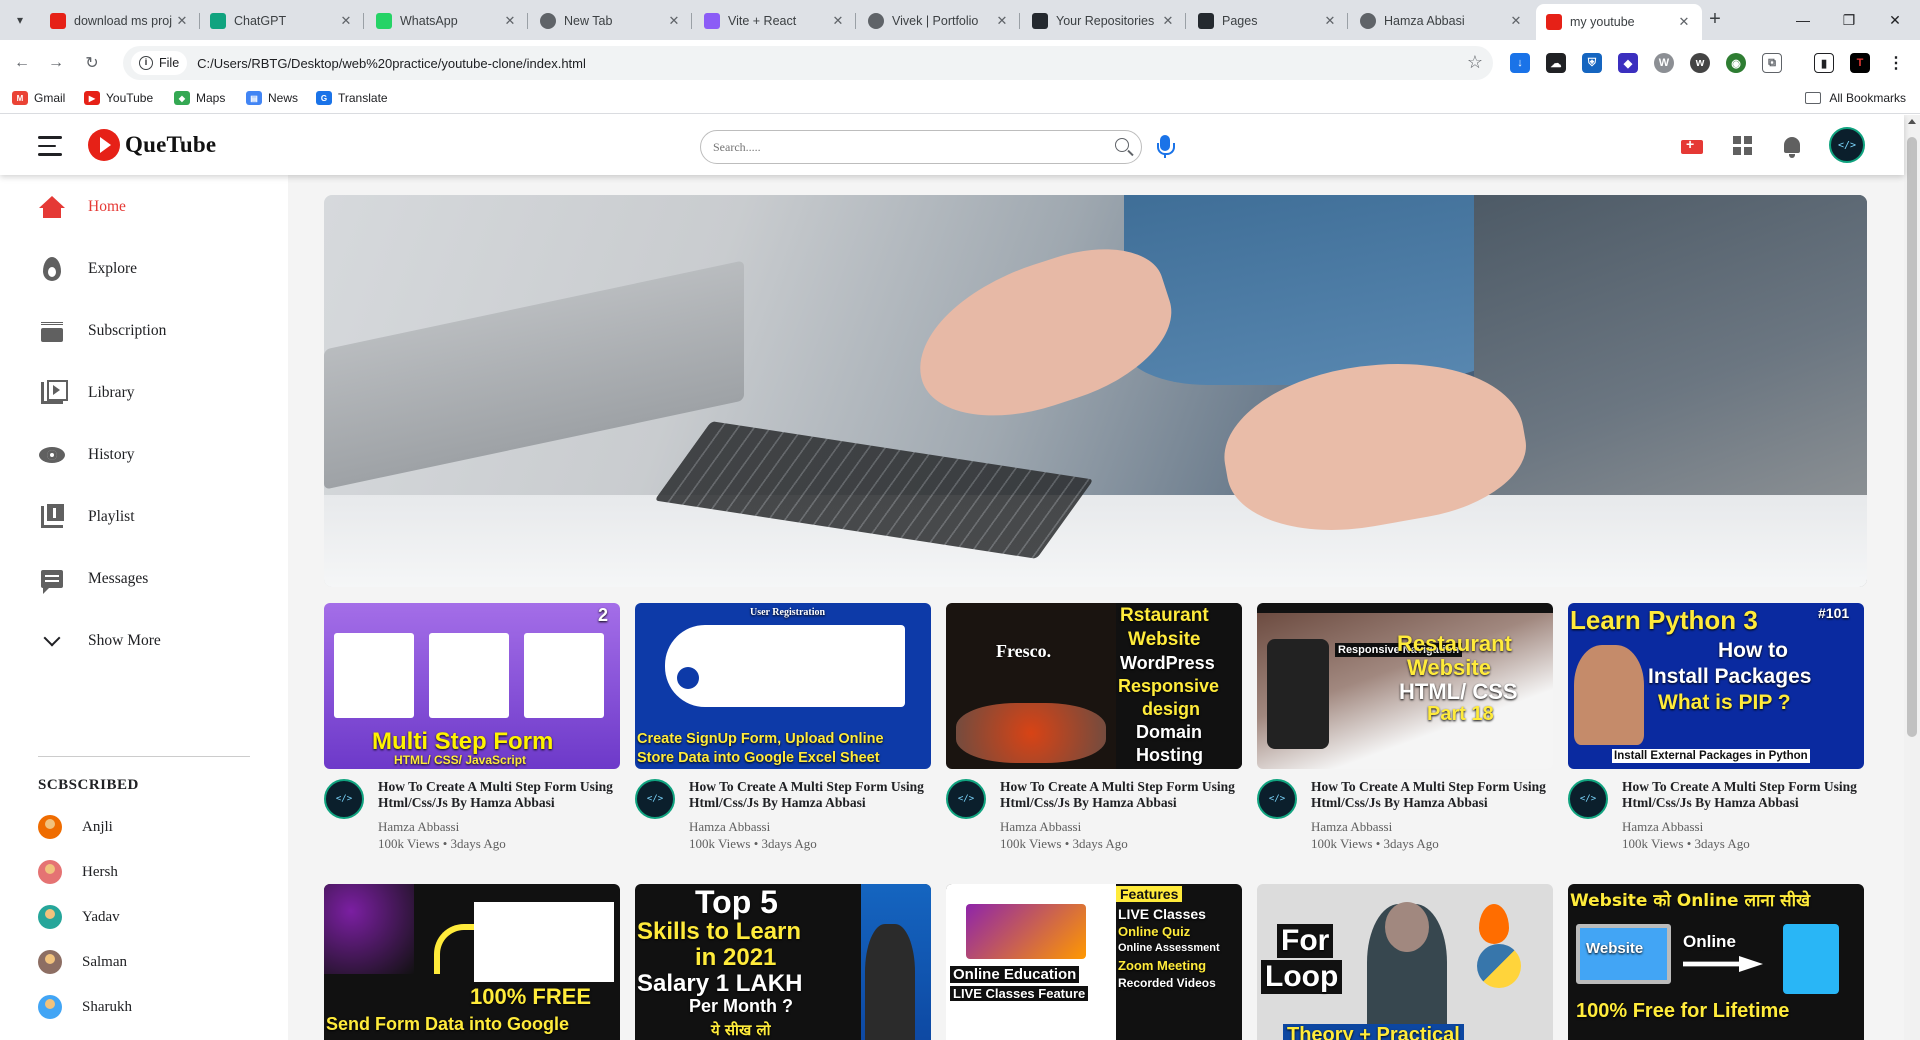  What do you see at coordinates (1520, 63) in the screenshot?
I see `extension-download-icon: ↓` at bounding box center [1520, 63].